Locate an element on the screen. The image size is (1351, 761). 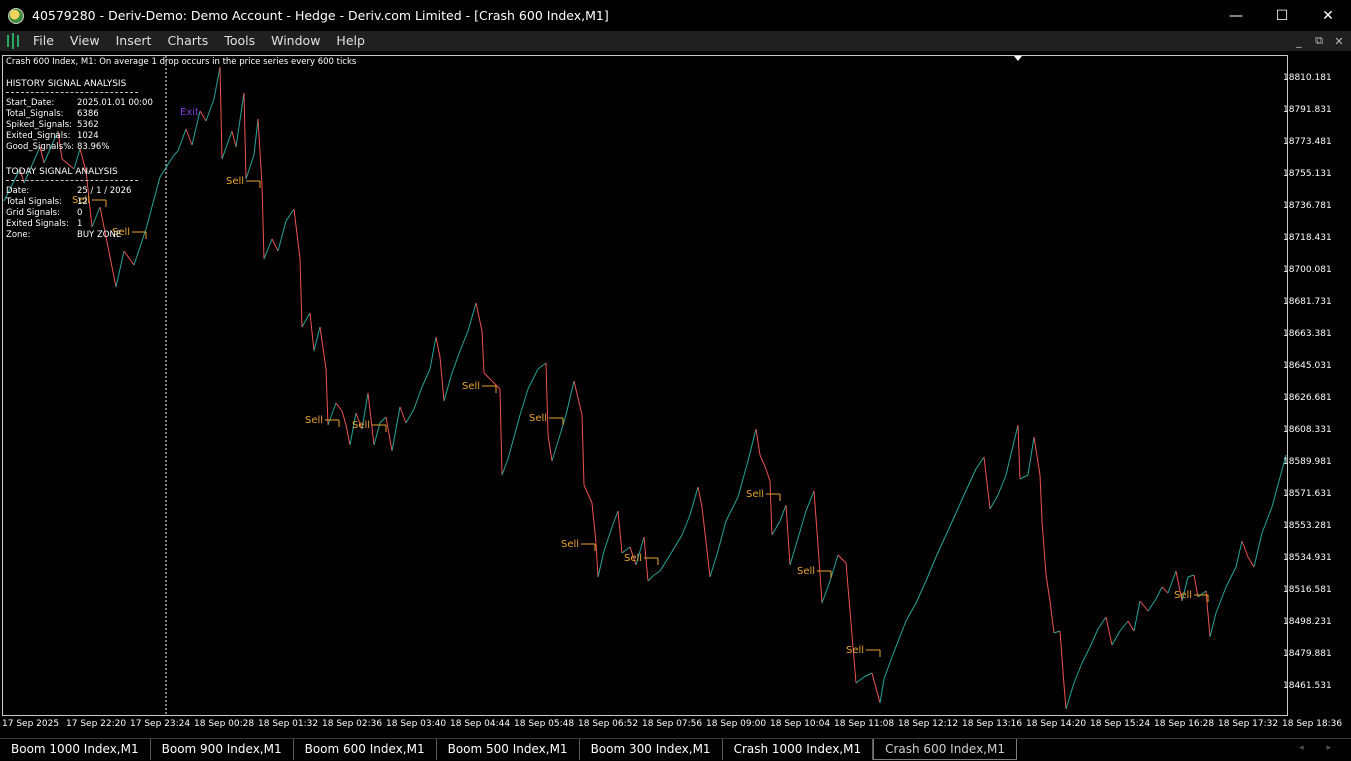
maximize-button: ☐ is located at coordinates (1282, 15).